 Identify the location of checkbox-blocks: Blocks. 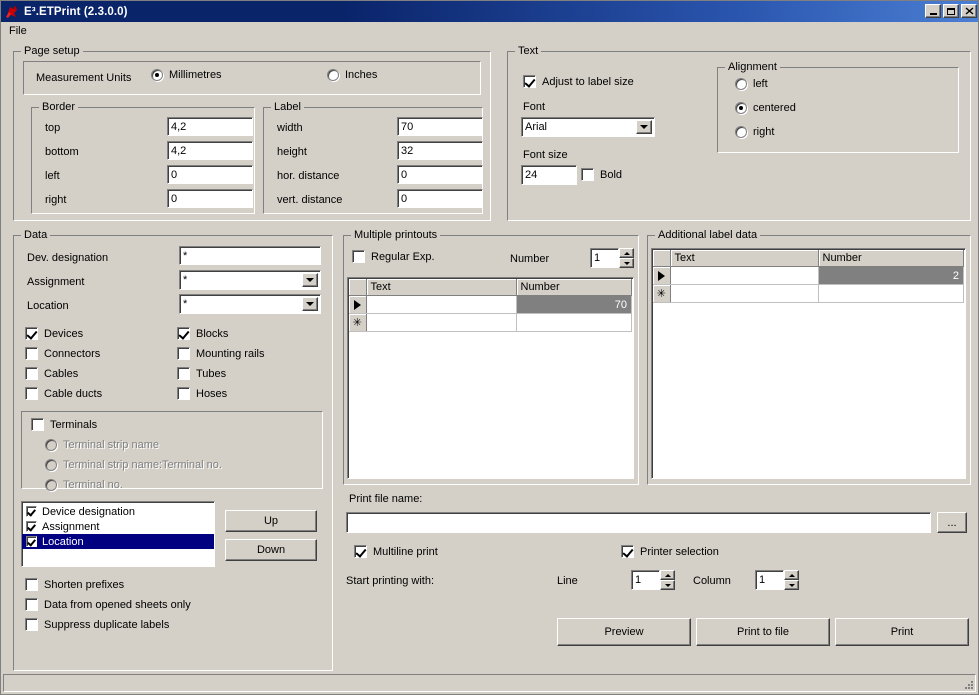
(202, 333).